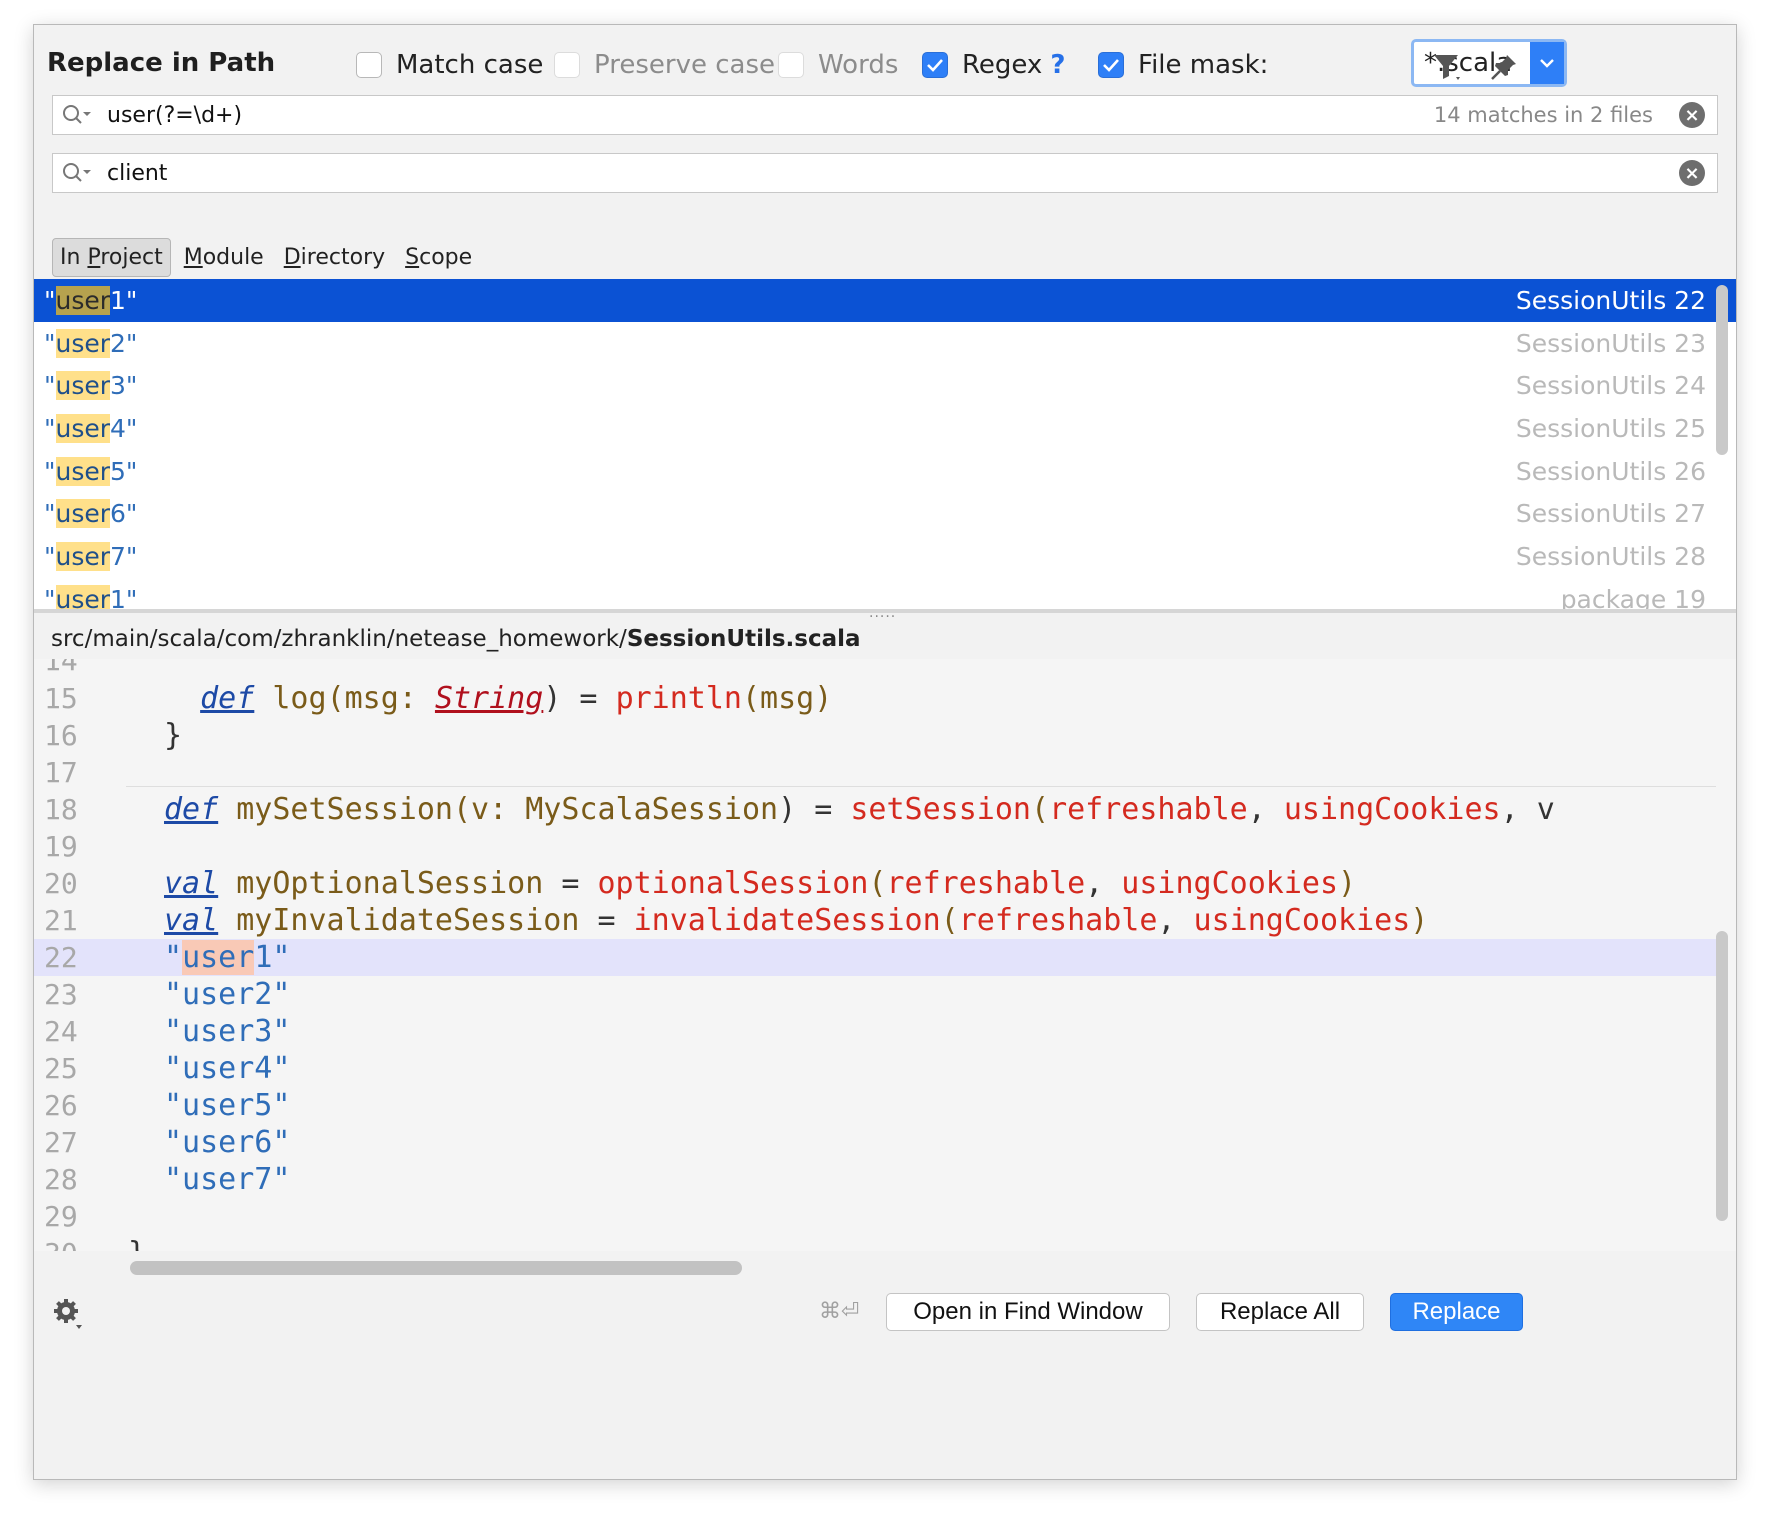 Image resolution: width=1768 pixels, height=1520 pixels. What do you see at coordinates (61, 1216) in the screenshot?
I see `code-line: 29` at bounding box center [61, 1216].